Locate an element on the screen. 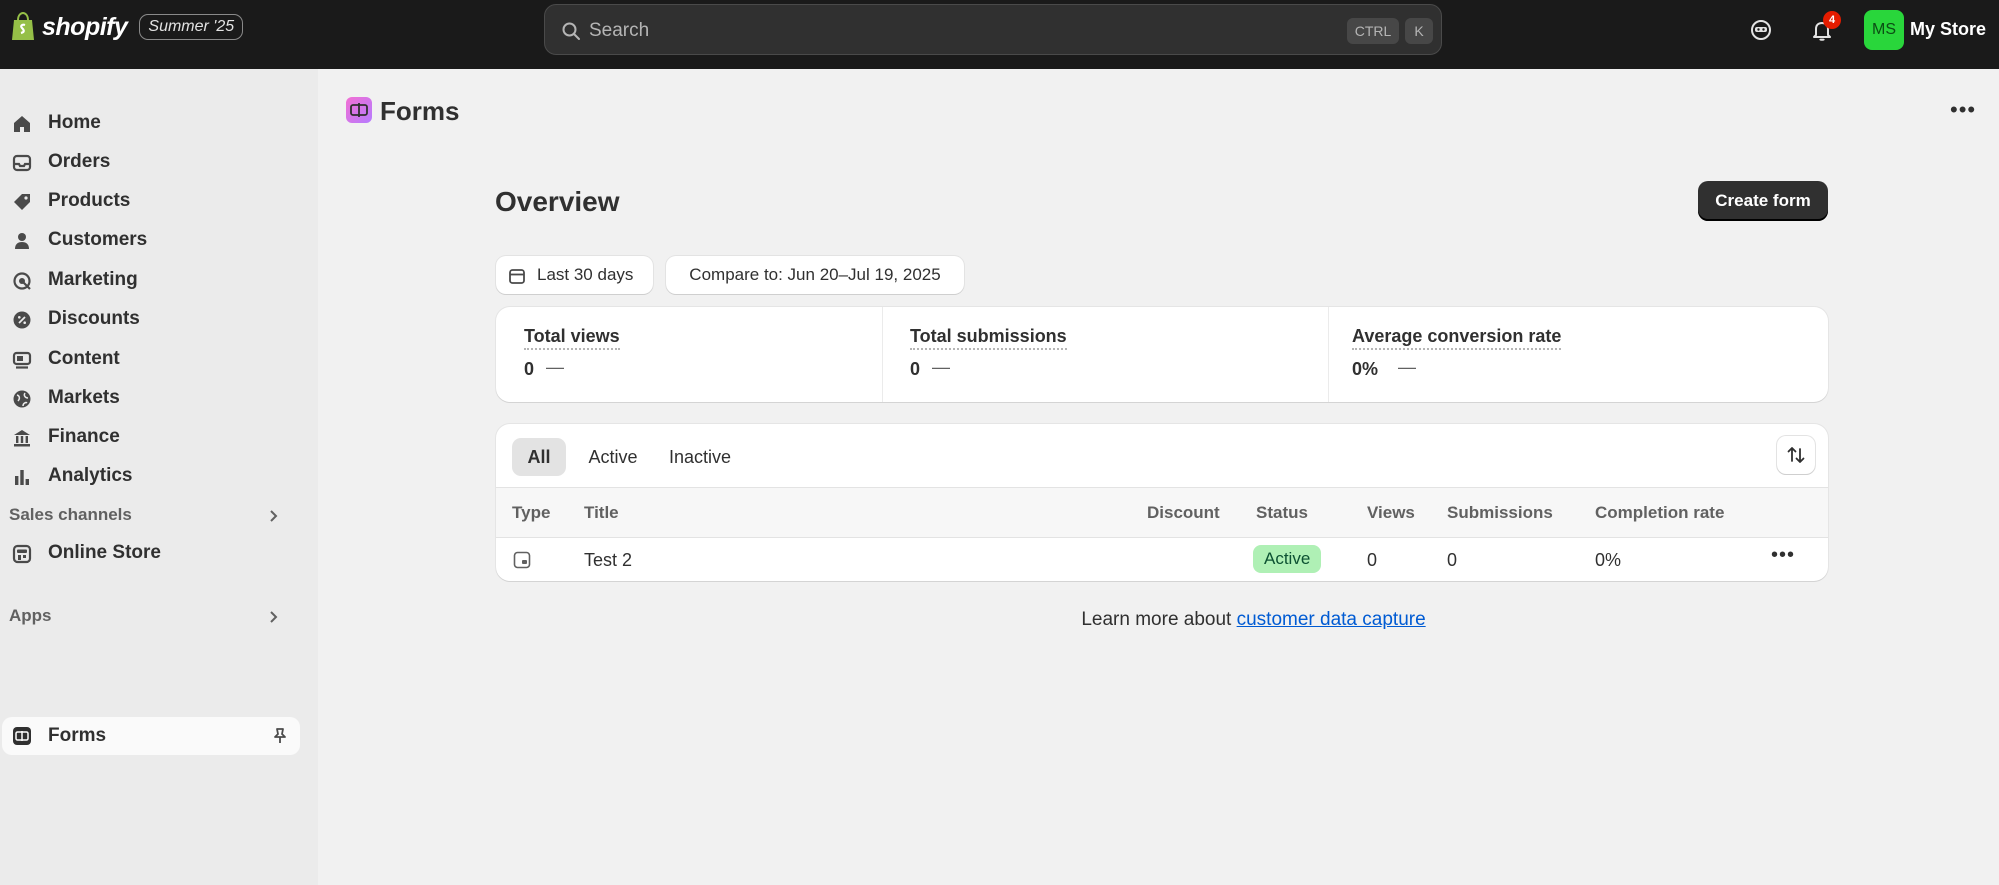 The image size is (1999, 885). customer-data-capture-link: customer data capture is located at coordinates (1331, 619).